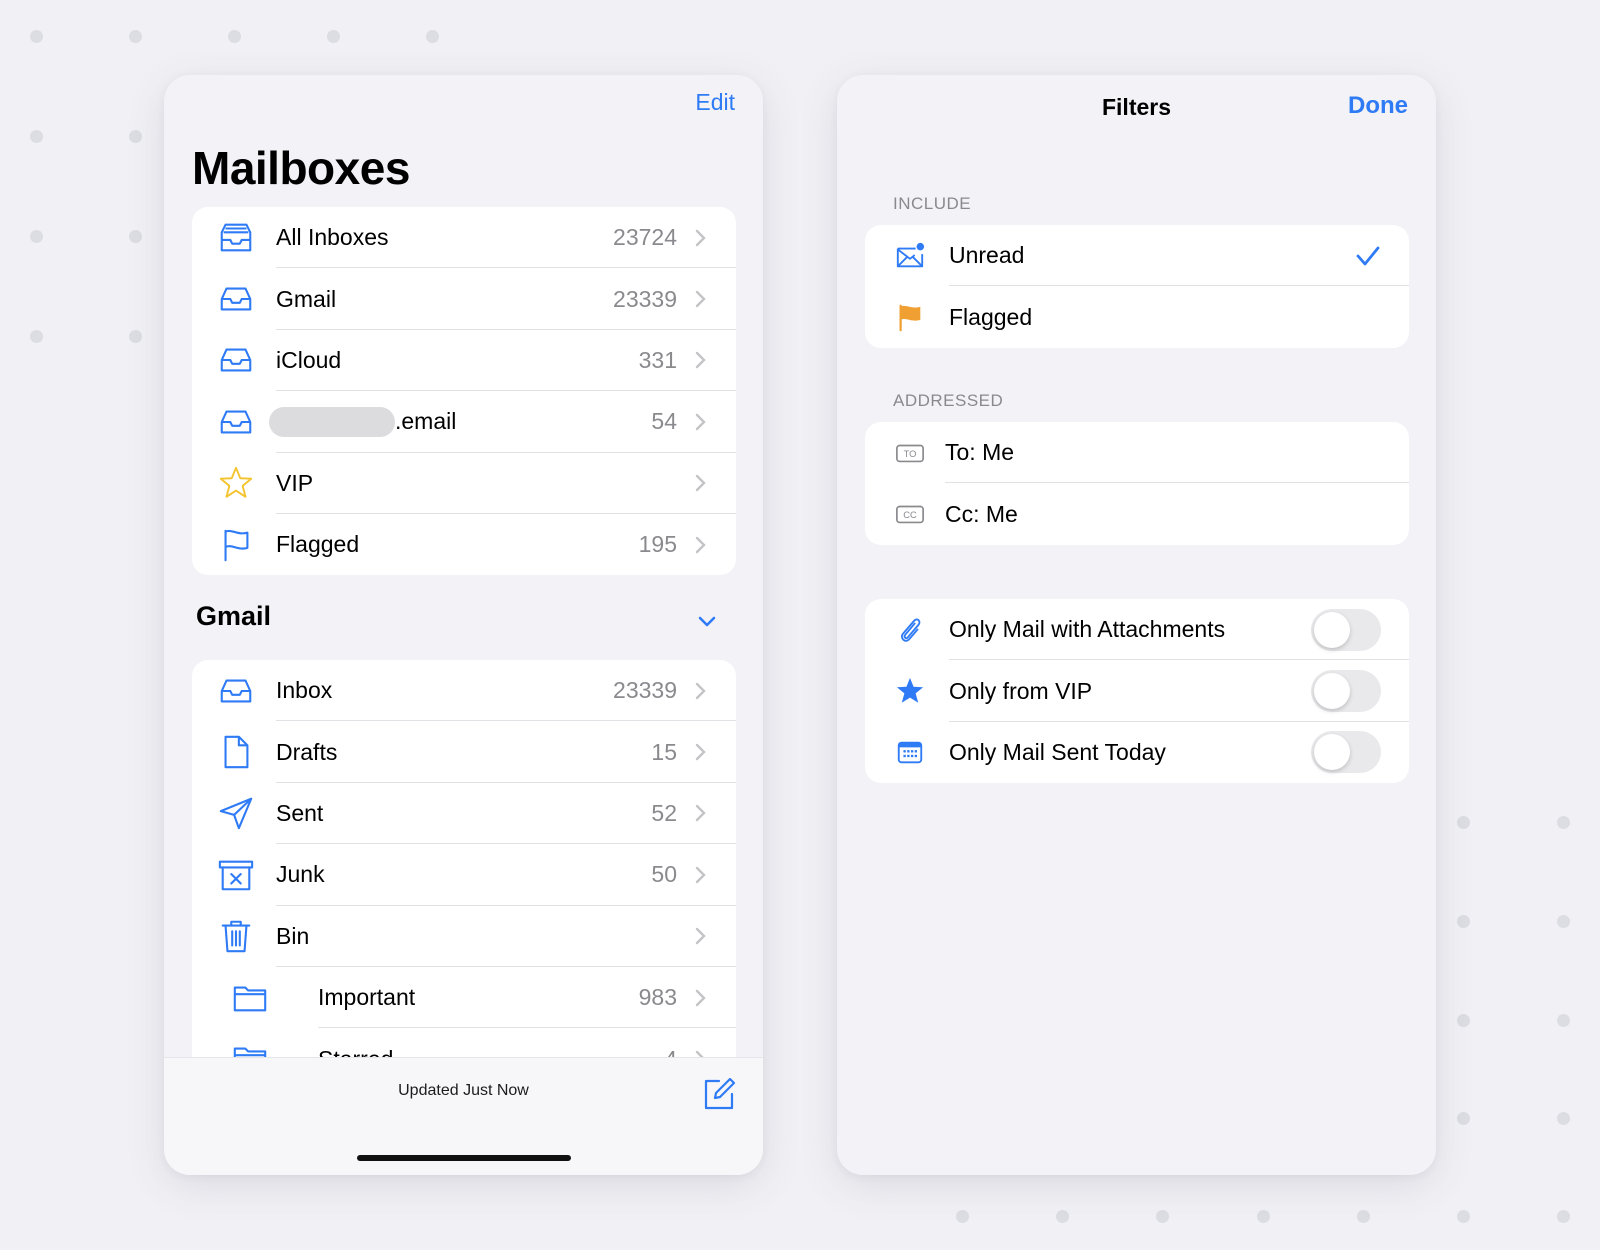 The image size is (1600, 1250). Describe the element at coordinates (910, 256) in the screenshot. I see `unread-envelope-icon` at that location.